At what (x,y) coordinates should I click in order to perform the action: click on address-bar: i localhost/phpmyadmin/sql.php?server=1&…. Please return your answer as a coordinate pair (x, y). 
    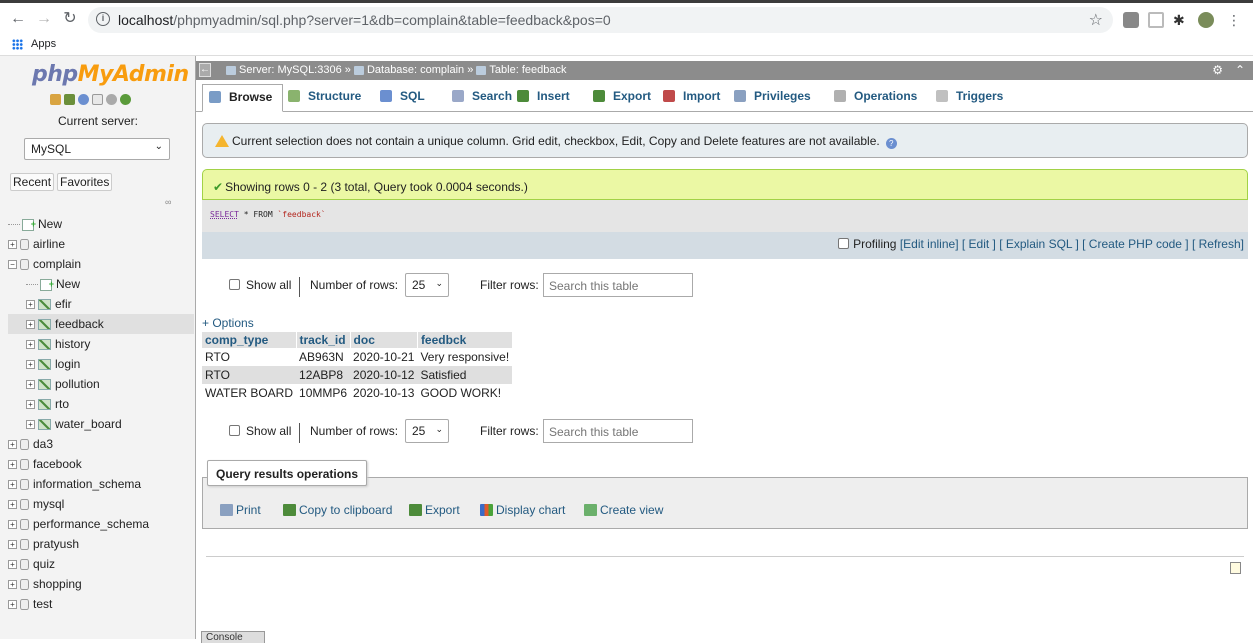
    Looking at the image, I should click on (600, 20).